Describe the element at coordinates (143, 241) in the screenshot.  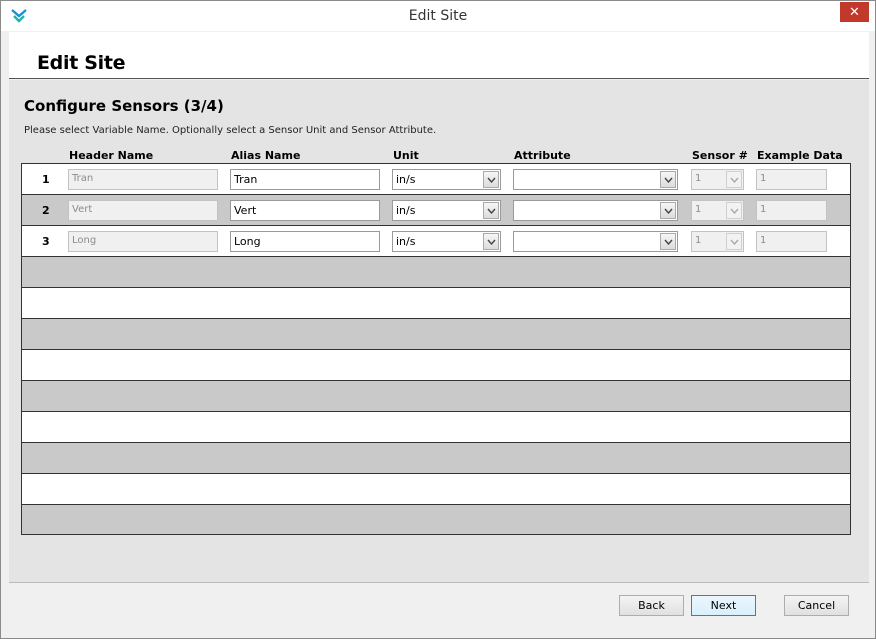
I see `header-name-field: Long` at that location.